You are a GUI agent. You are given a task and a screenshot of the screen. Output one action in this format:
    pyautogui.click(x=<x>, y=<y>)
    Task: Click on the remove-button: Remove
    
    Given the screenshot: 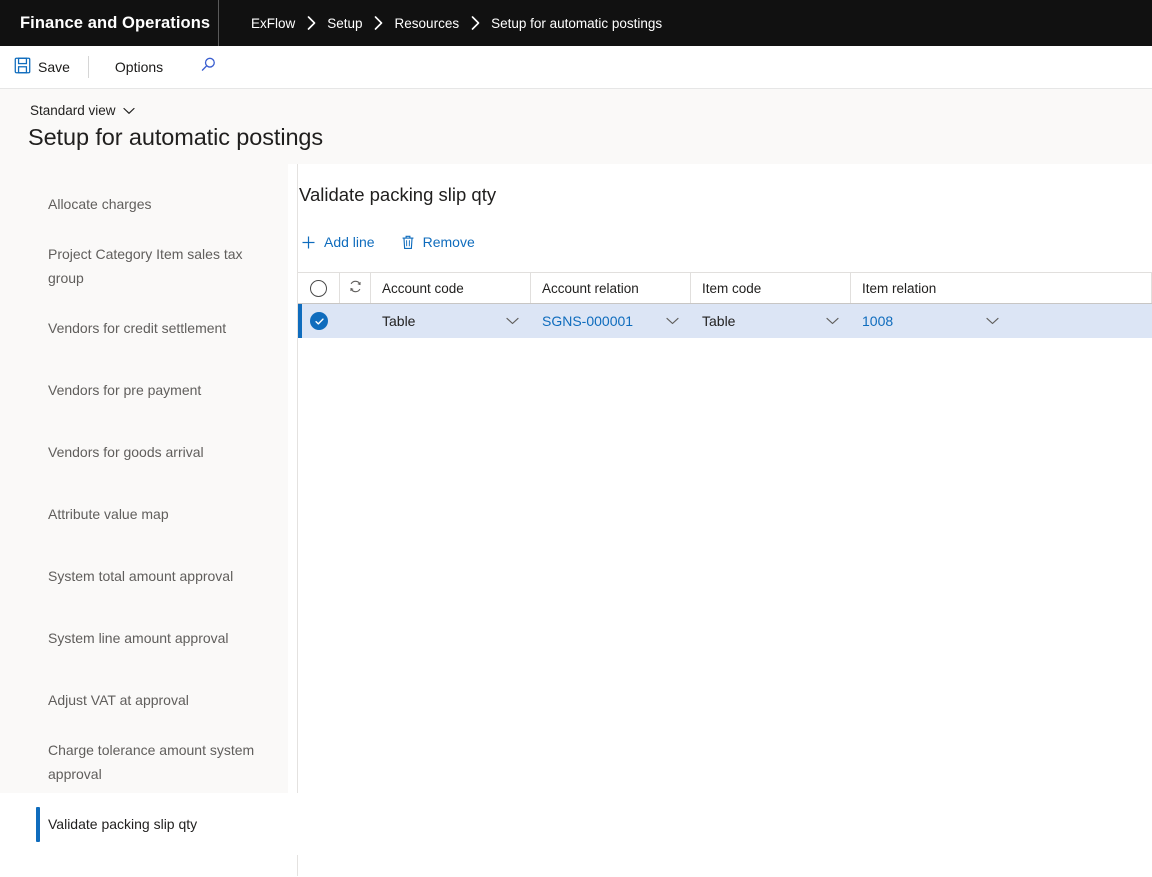 What is the action you would take?
    pyautogui.click(x=438, y=242)
    